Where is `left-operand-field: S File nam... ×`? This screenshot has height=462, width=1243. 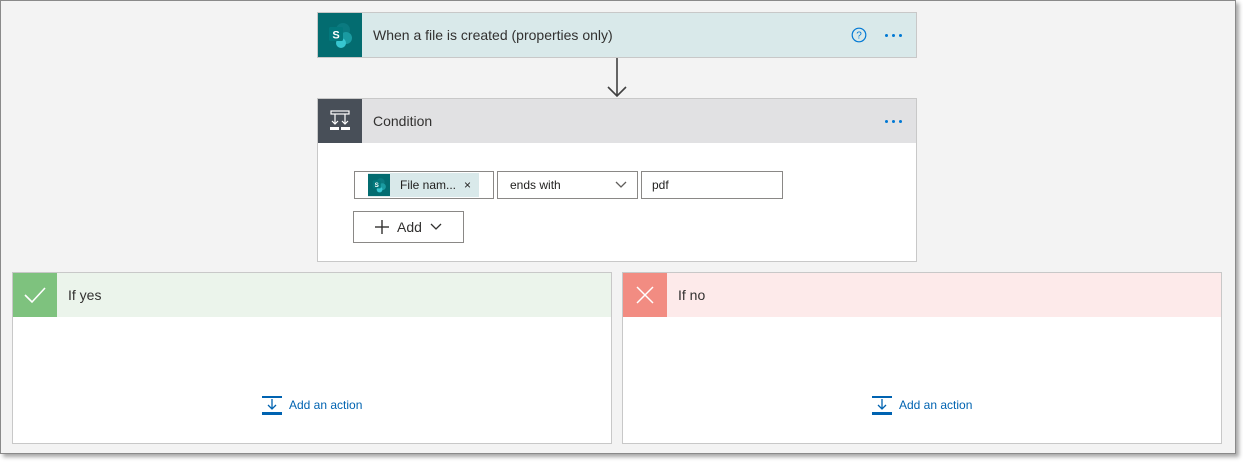
left-operand-field: S File nam... × is located at coordinates (424, 185).